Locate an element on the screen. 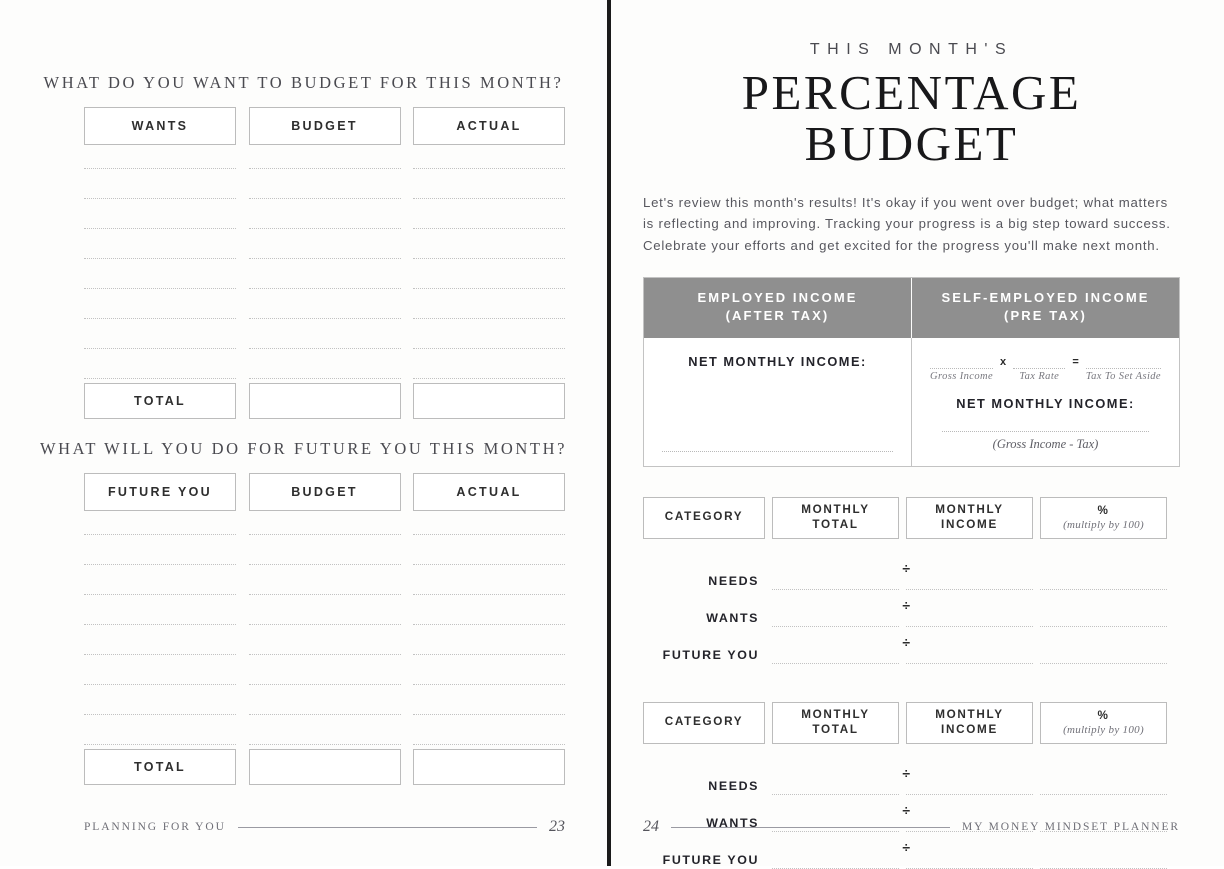  pct2-needs-percent-input is located at coordinates (1103, 785).